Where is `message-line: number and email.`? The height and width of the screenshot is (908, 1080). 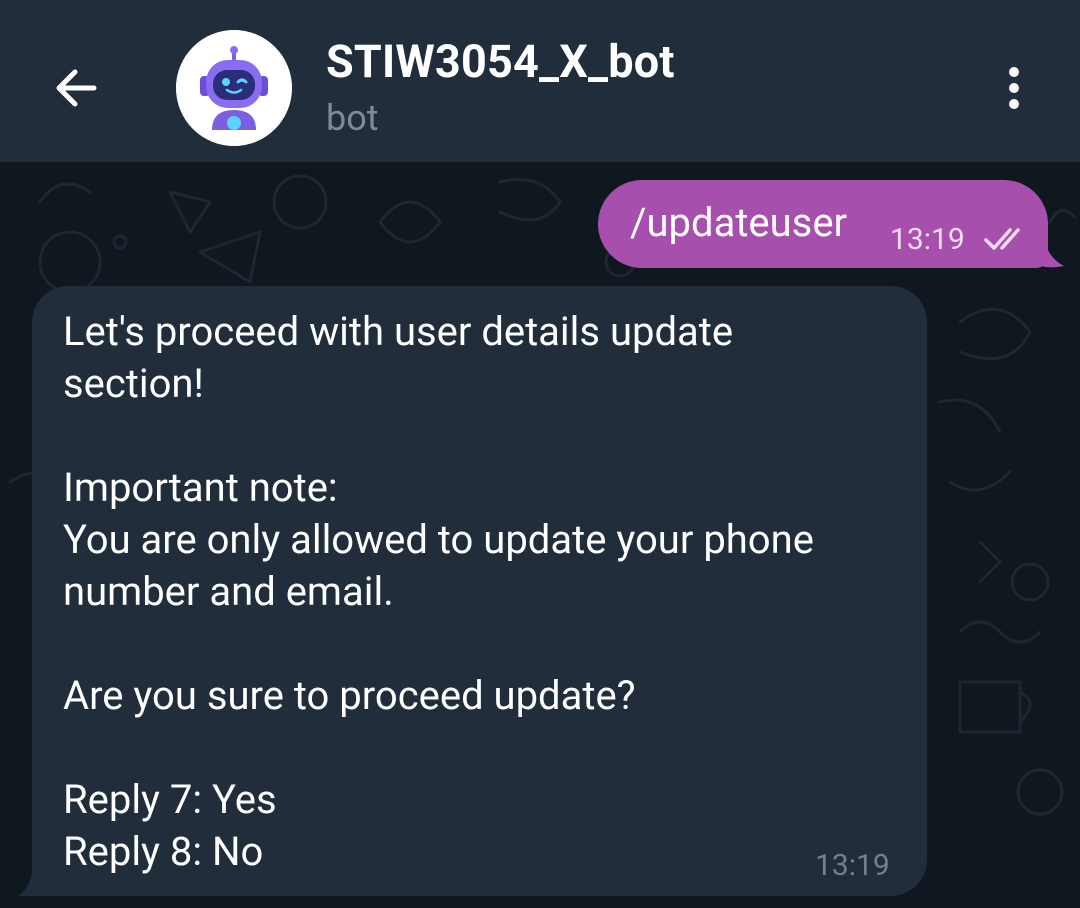
message-line: number and email. is located at coordinates (228, 591).